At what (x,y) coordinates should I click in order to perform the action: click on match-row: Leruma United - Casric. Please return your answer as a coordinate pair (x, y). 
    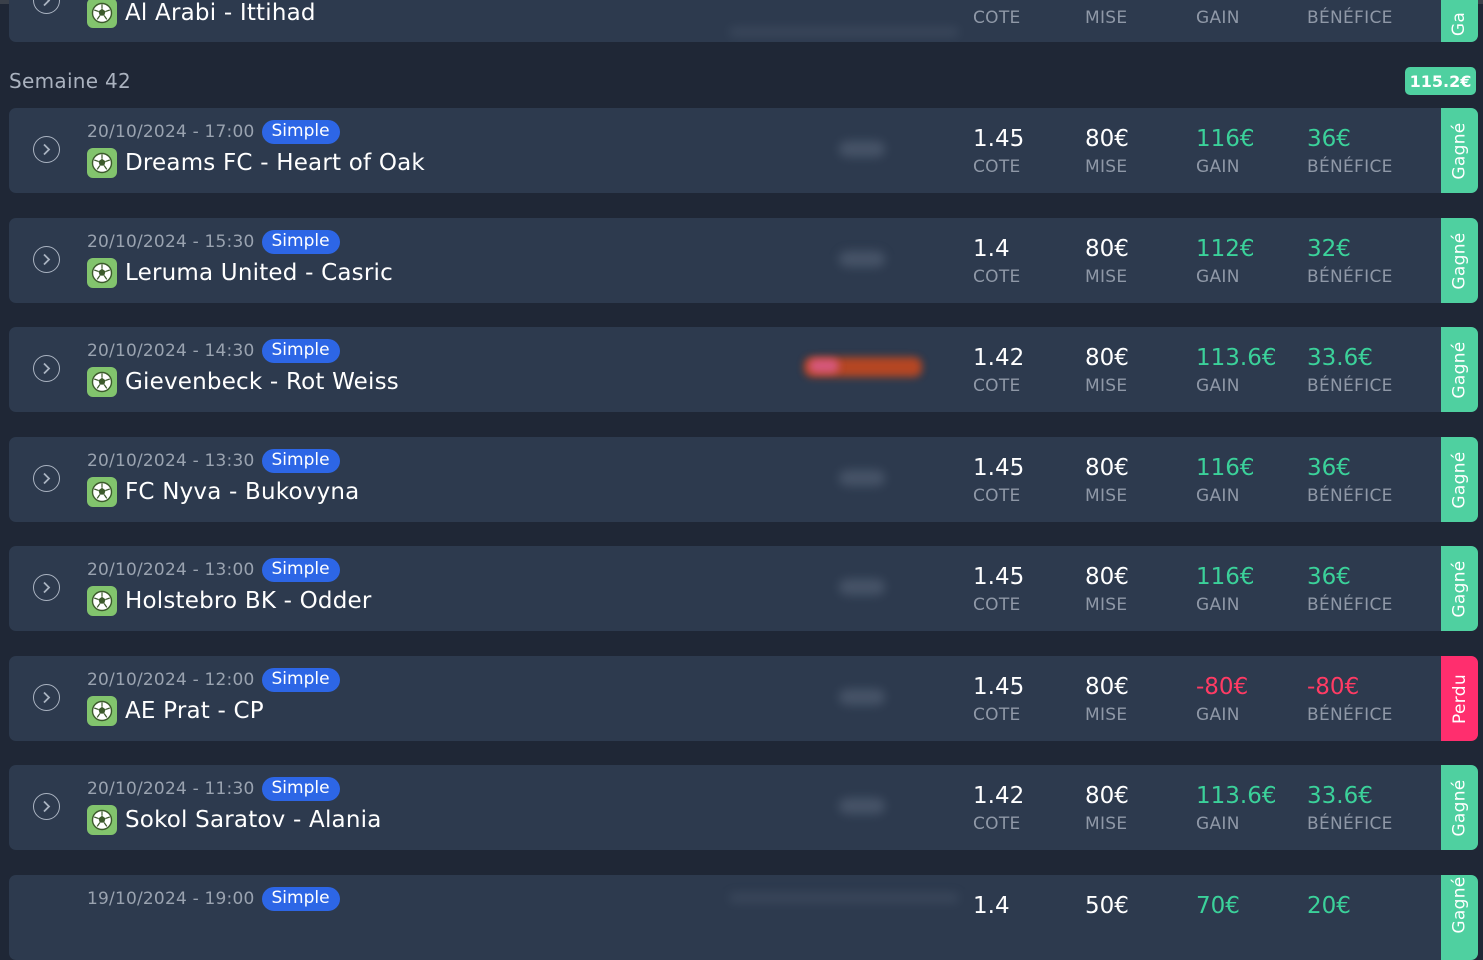
    Looking at the image, I should click on (240, 273).